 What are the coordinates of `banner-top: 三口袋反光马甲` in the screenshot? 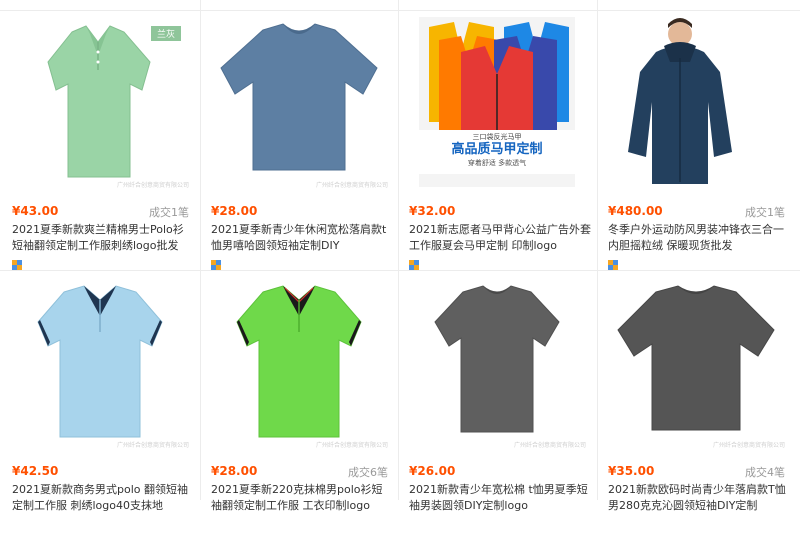 It's located at (497, 137).